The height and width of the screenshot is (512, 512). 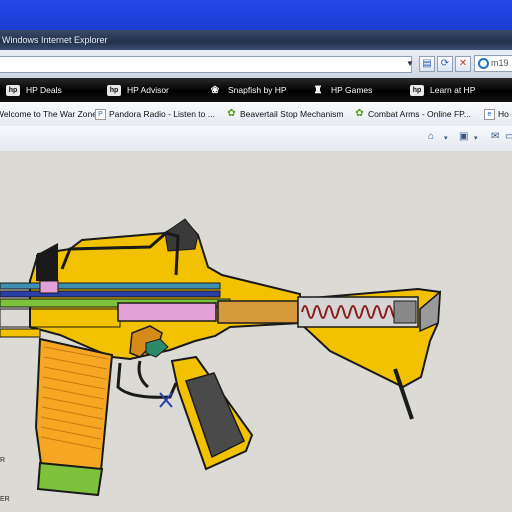 What do you see at coordinates (208, 312) in the screenshot?
I see `bolt-carrier` at bounding box center [208, 312].